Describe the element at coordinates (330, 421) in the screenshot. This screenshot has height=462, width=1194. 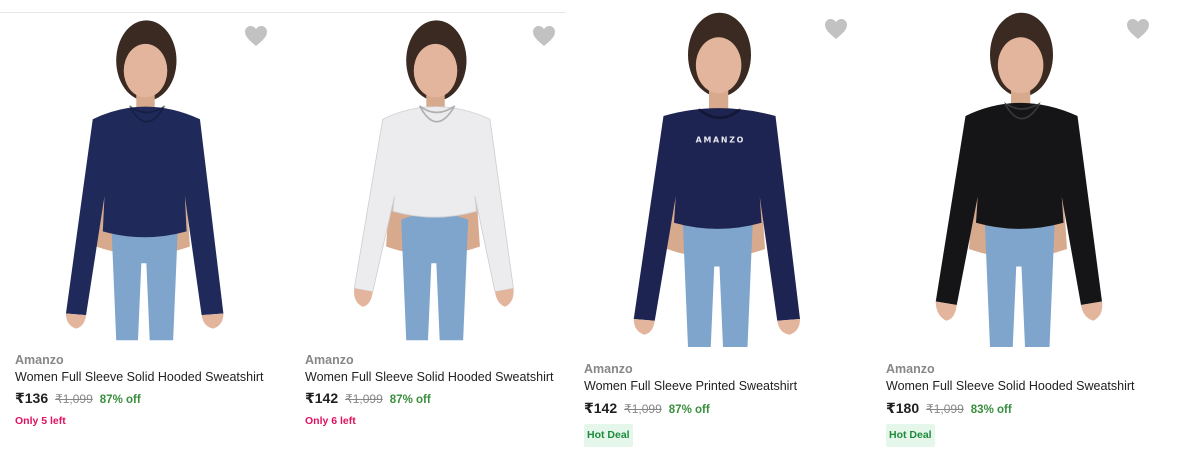
I see `stock-warning: Only 6 left` at that location.